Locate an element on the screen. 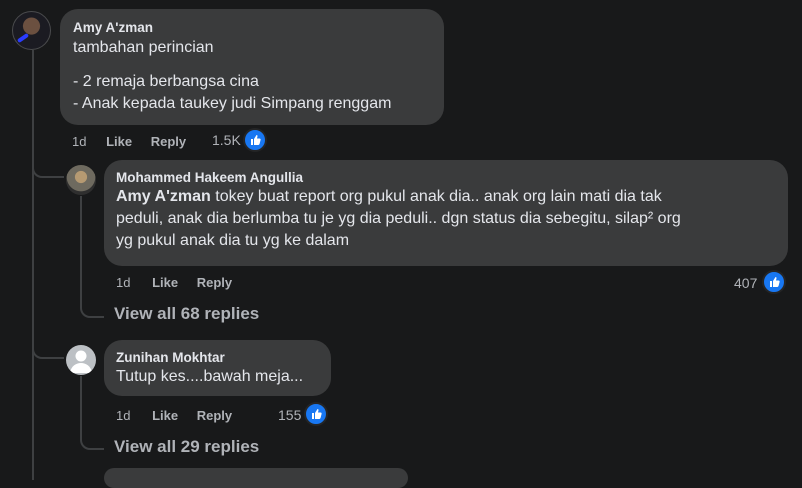 The height and width of the screenshot is (488, 802). mention-link: Amy A'zman is located at coordinates (163, 196).